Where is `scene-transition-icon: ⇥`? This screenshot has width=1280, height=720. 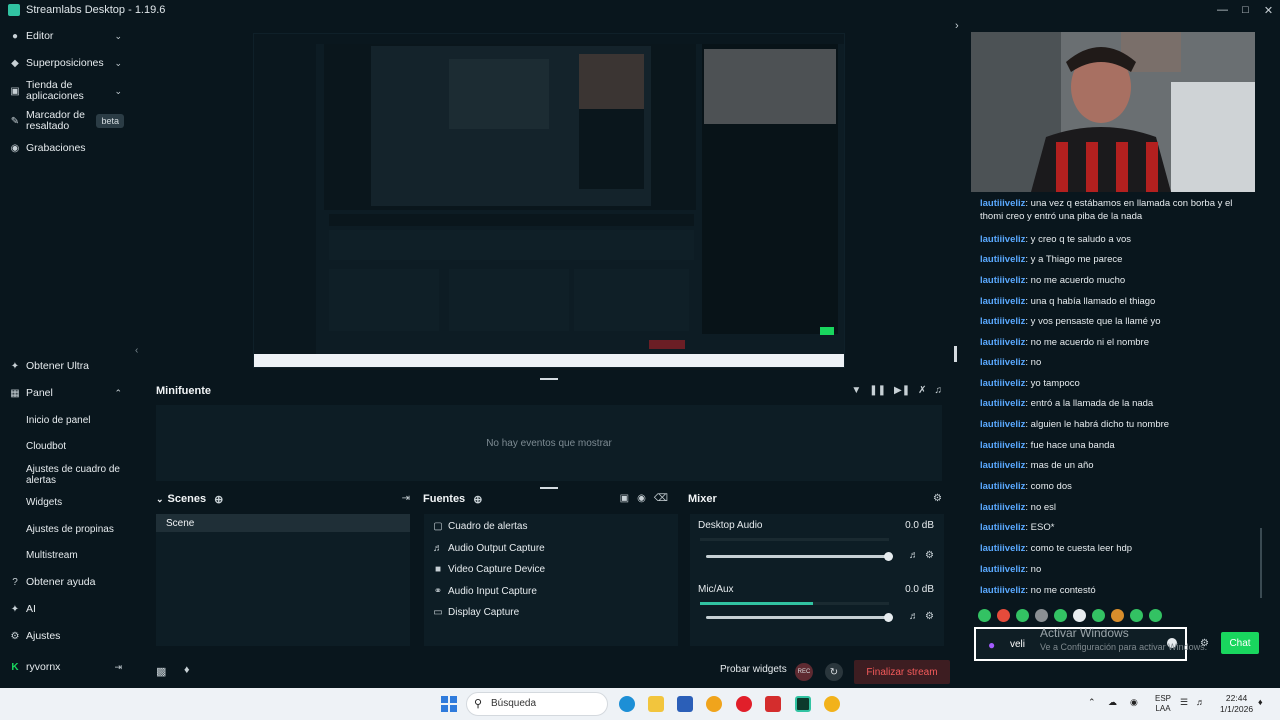 scene-transition-icon: ⇥ is located at coordinates (406, 498).